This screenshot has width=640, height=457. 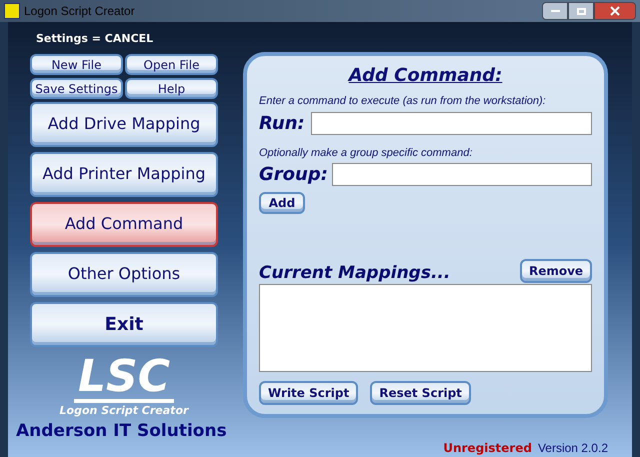 What do you see at coordinates (76, 88) in the screenshot?
I see `file-button: Save Settings` at bounding box center [76, 88].